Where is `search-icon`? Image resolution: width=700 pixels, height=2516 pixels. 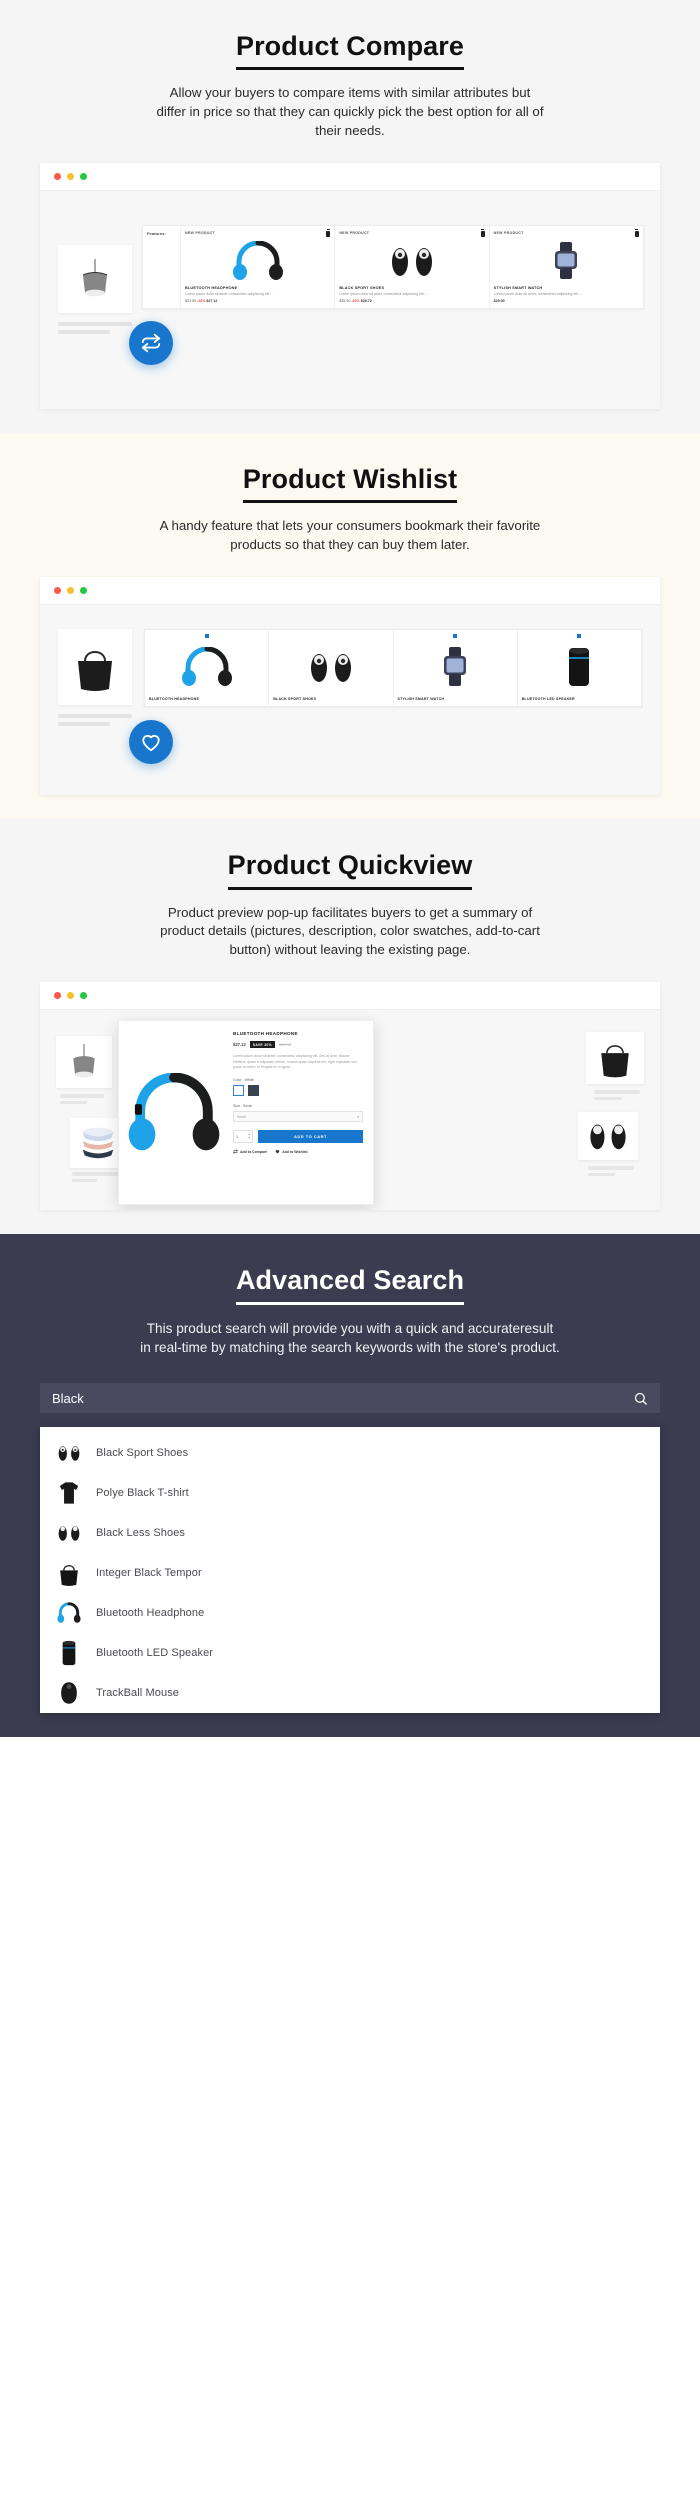
search-icon is located at coordinates (640, 1398).